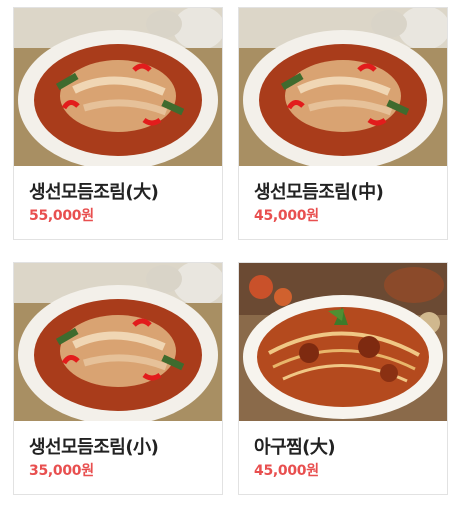  I want to click on product-price: 55,000원, so click(61, 216).